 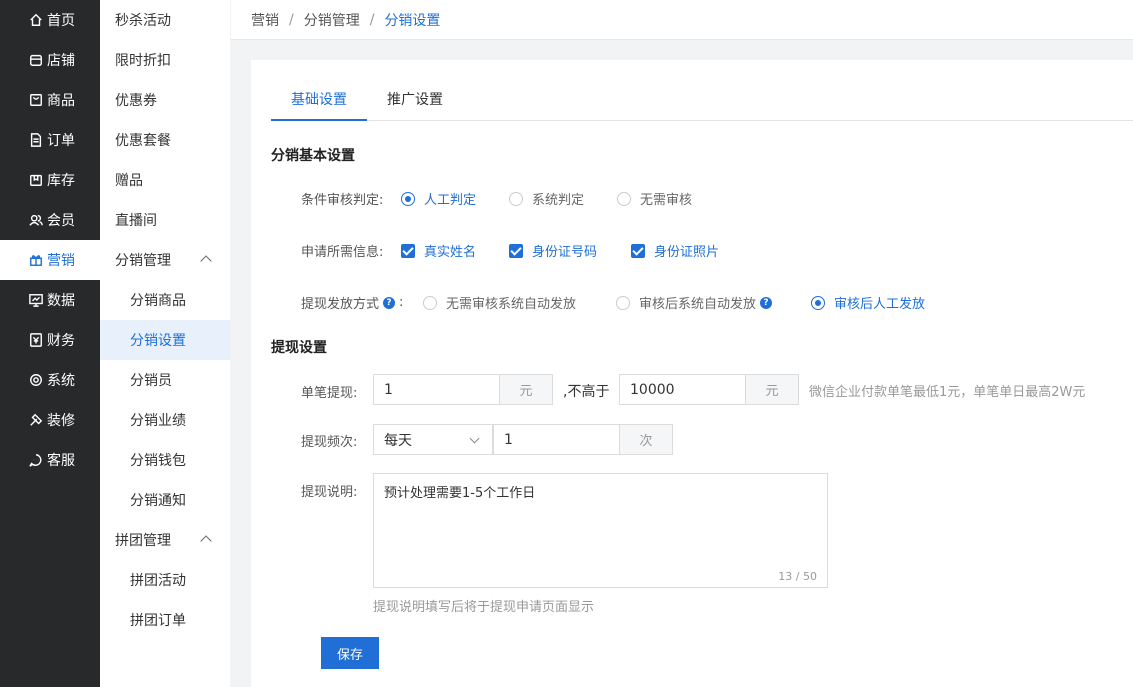 What do you see at coordinates (61, 21) in the screenshot?
I see `nav-label: 首页` at bounding box center [61, 21].